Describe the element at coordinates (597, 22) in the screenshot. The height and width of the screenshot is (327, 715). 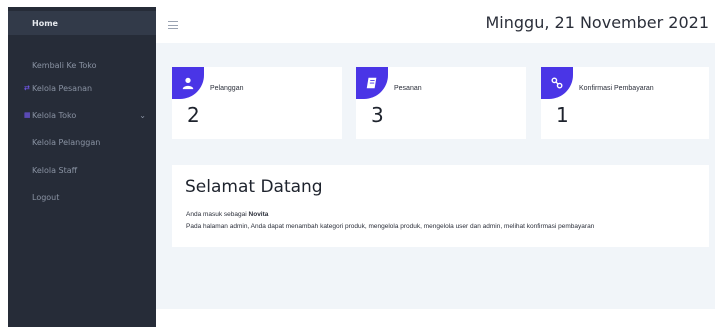
I see `current-date: Minggu, 21 November 2021` at that location.